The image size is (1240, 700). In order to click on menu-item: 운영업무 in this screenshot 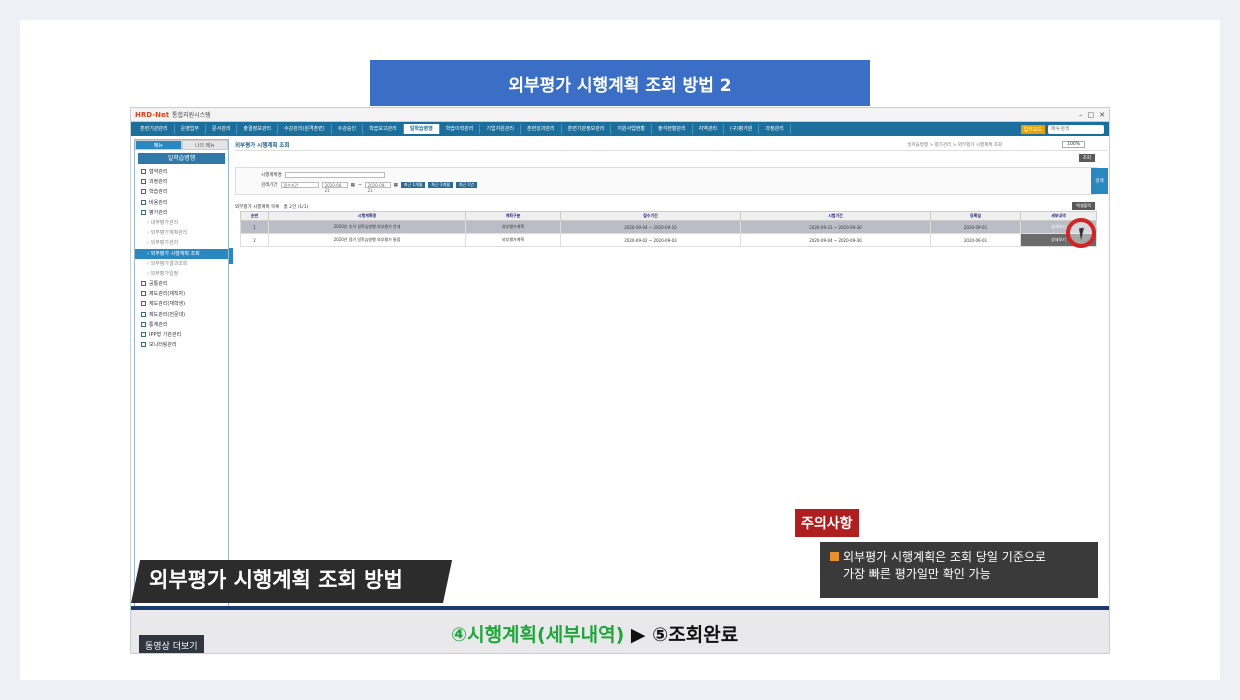, I will do `click(191, 129)`.